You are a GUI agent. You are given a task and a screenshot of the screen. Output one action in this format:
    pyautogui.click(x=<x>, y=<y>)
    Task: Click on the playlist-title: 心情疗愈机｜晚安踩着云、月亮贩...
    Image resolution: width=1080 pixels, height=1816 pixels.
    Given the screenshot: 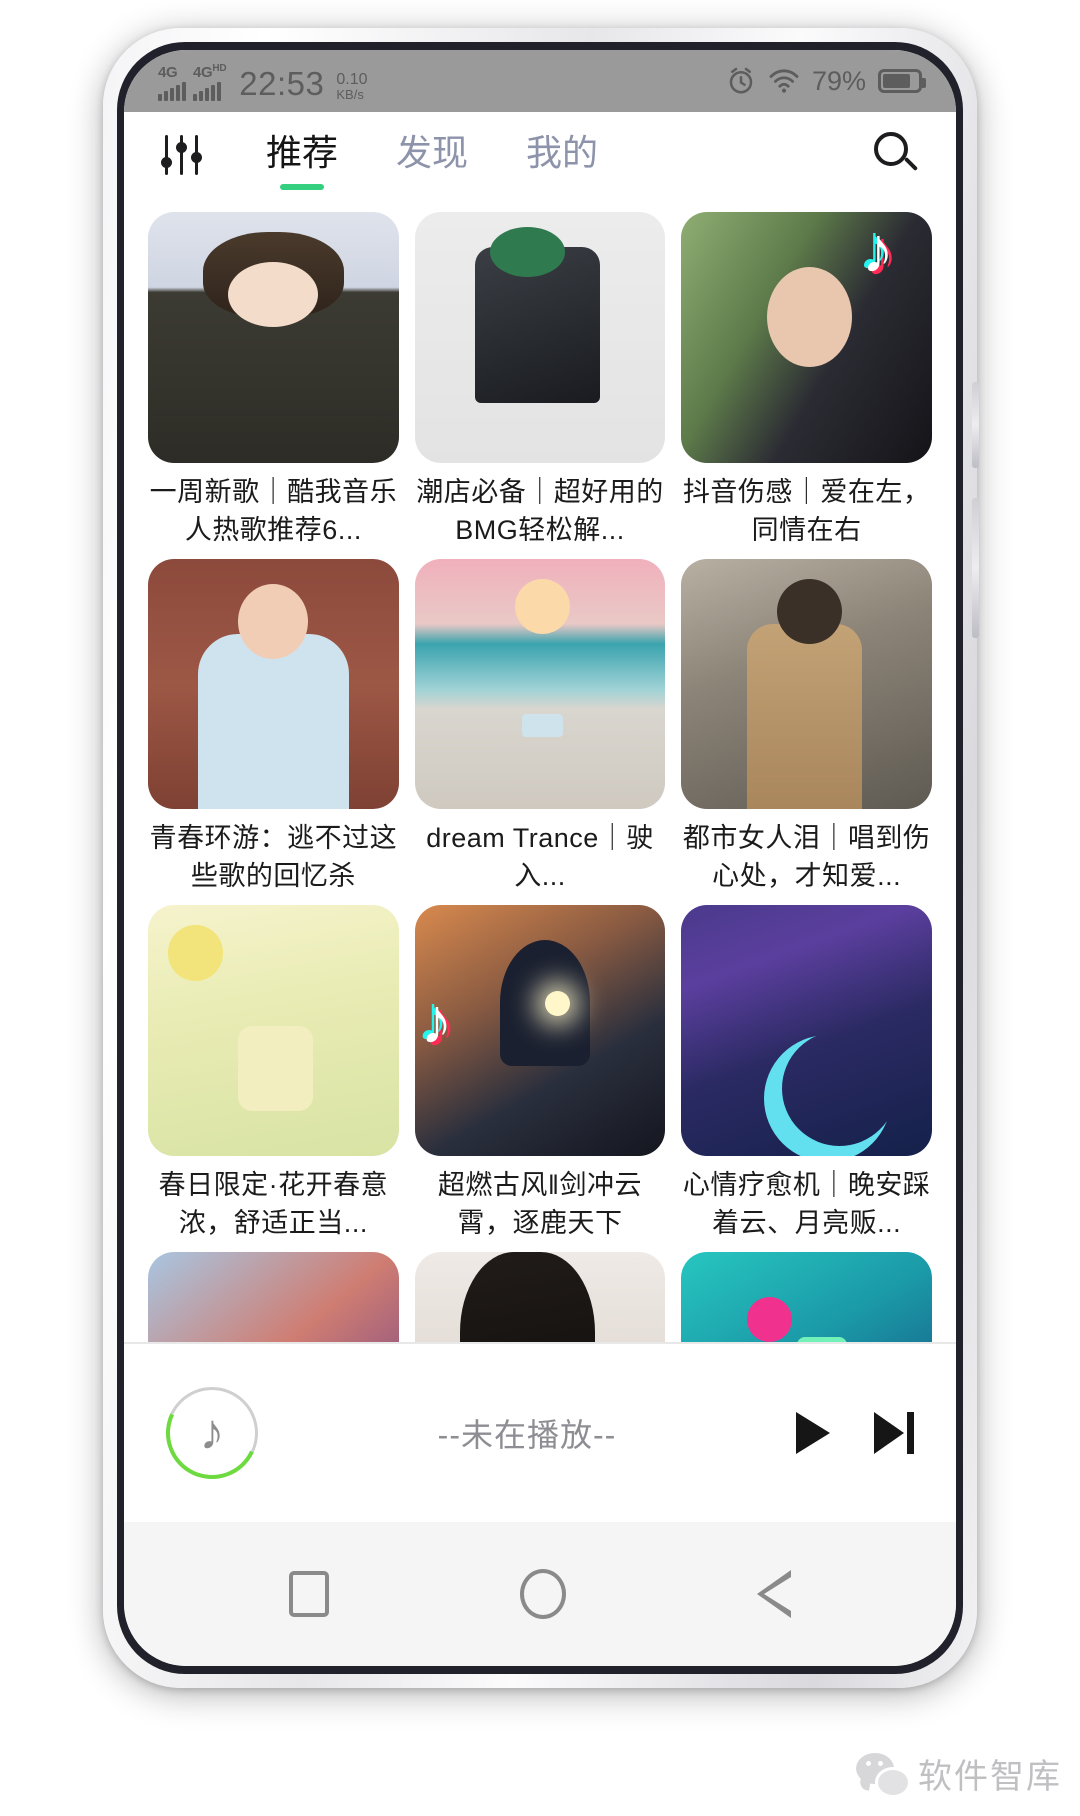 What is the action you would take?
    pyautogui.click(x=806, y=1204)
    